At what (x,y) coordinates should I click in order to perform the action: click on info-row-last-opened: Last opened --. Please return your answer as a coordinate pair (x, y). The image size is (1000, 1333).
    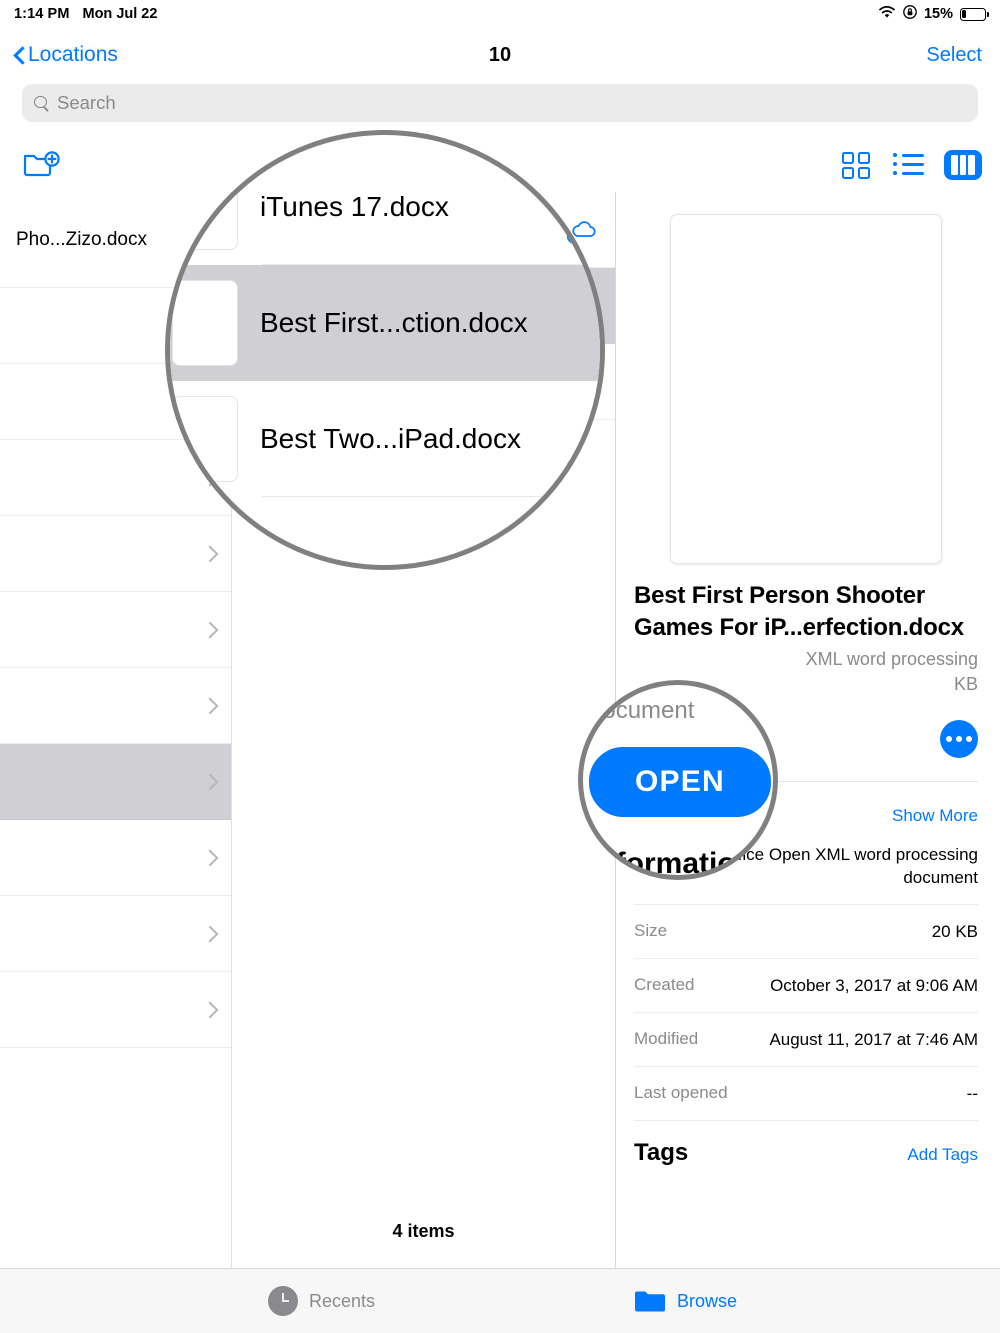
    Looking at the image, I should click on (806, 1094).